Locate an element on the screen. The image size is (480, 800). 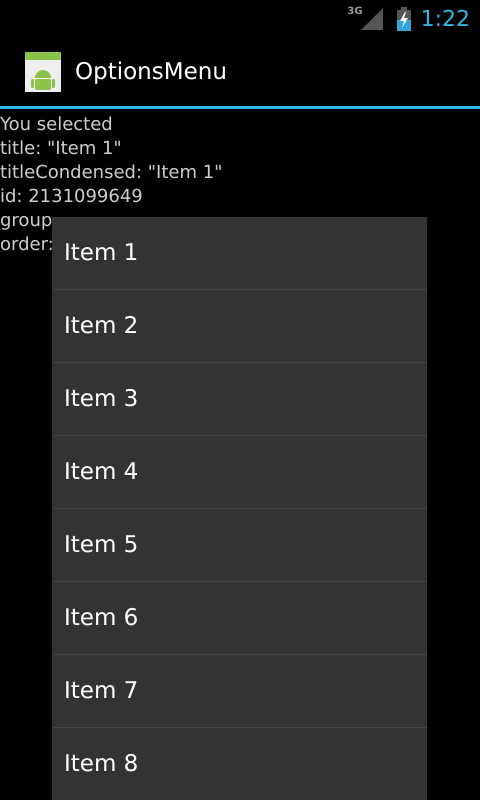
info-text: id: 2131099649 is located at coordinates (71, 196).